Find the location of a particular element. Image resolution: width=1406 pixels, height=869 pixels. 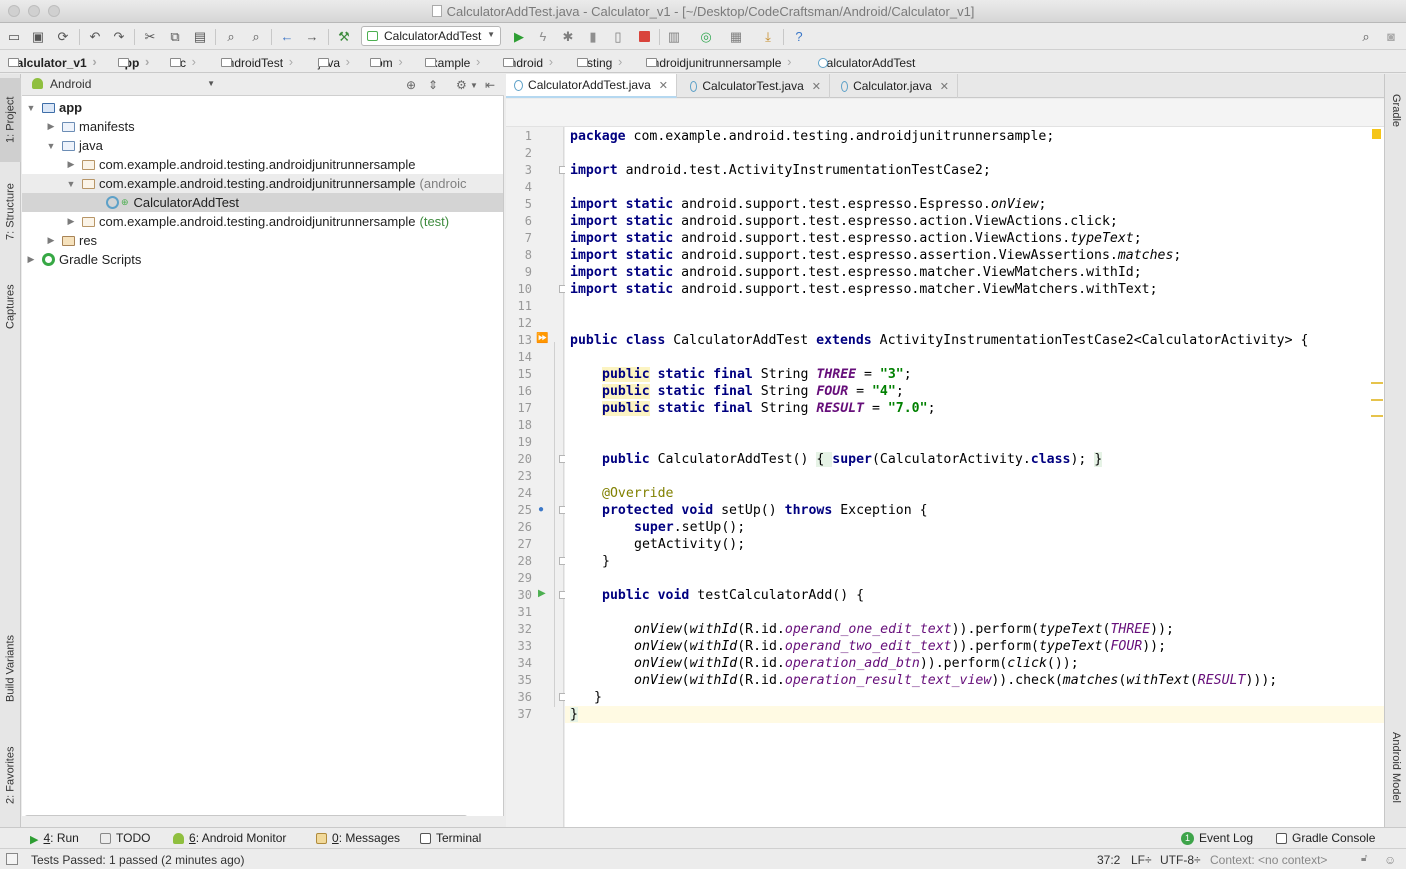

line-separator: LF÷ is located at coordinates (1141, 860).